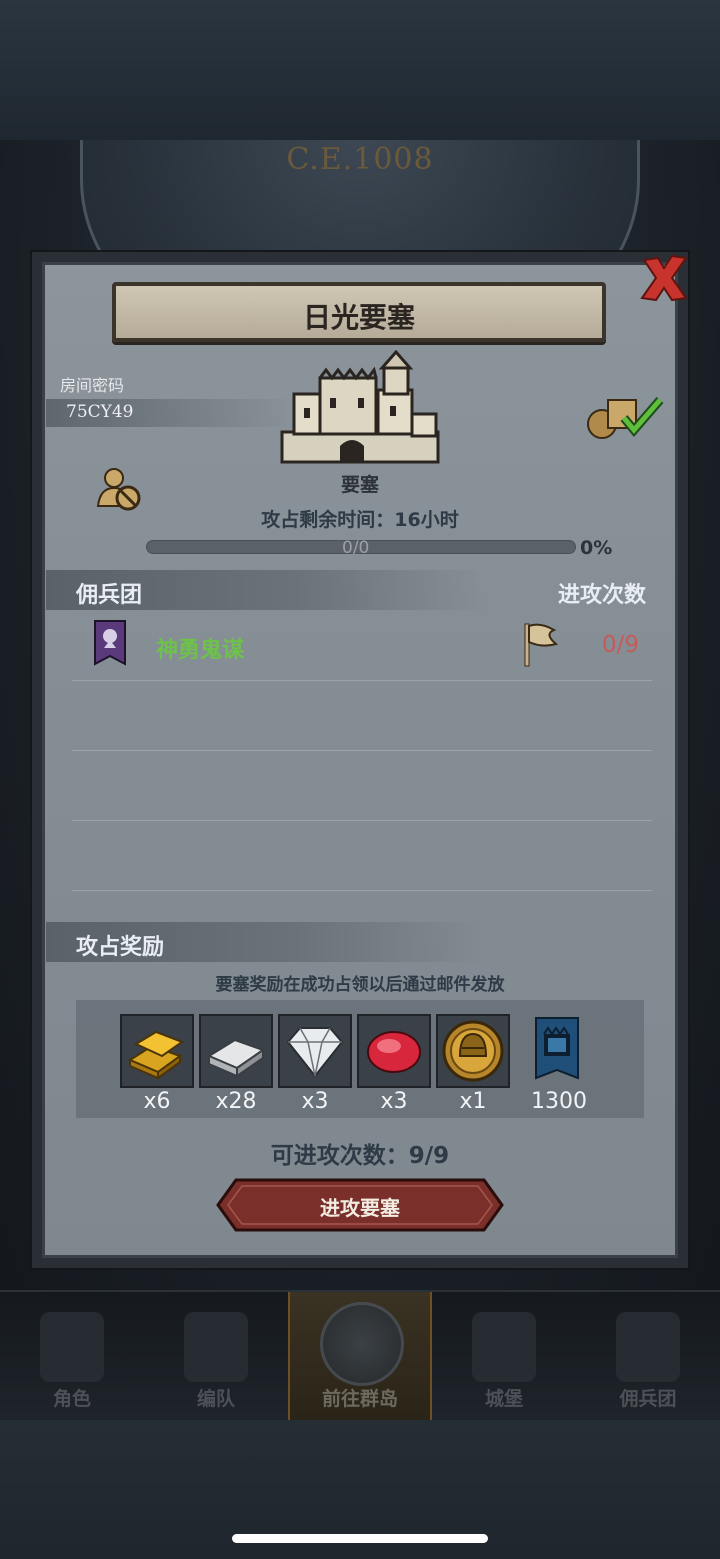 The height and width of the screenshot is (1559, 720). What do you see at coordinates (362, 1344) in the screenshot?
I see `compass-icon` at bounding box center [362, 1344].